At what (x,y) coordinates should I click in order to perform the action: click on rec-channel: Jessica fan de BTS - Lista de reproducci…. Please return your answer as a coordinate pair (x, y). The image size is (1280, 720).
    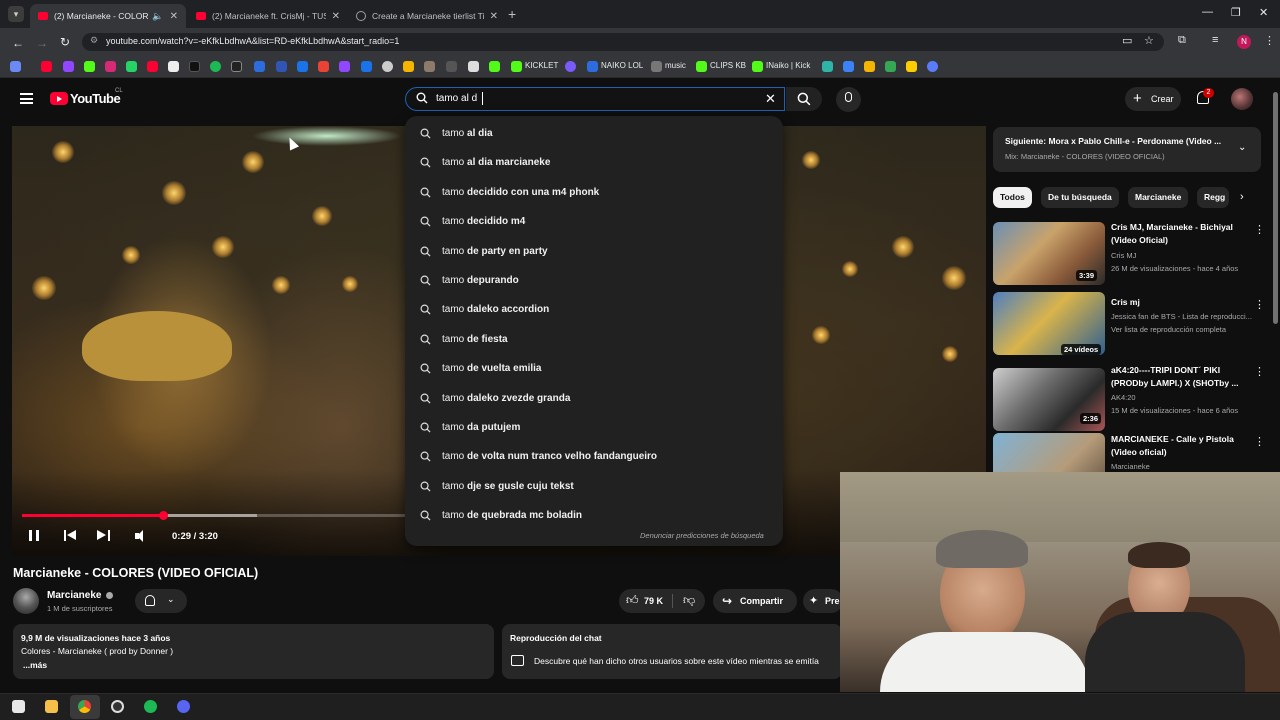
    Looking at the image, I should click on (1186, 316).